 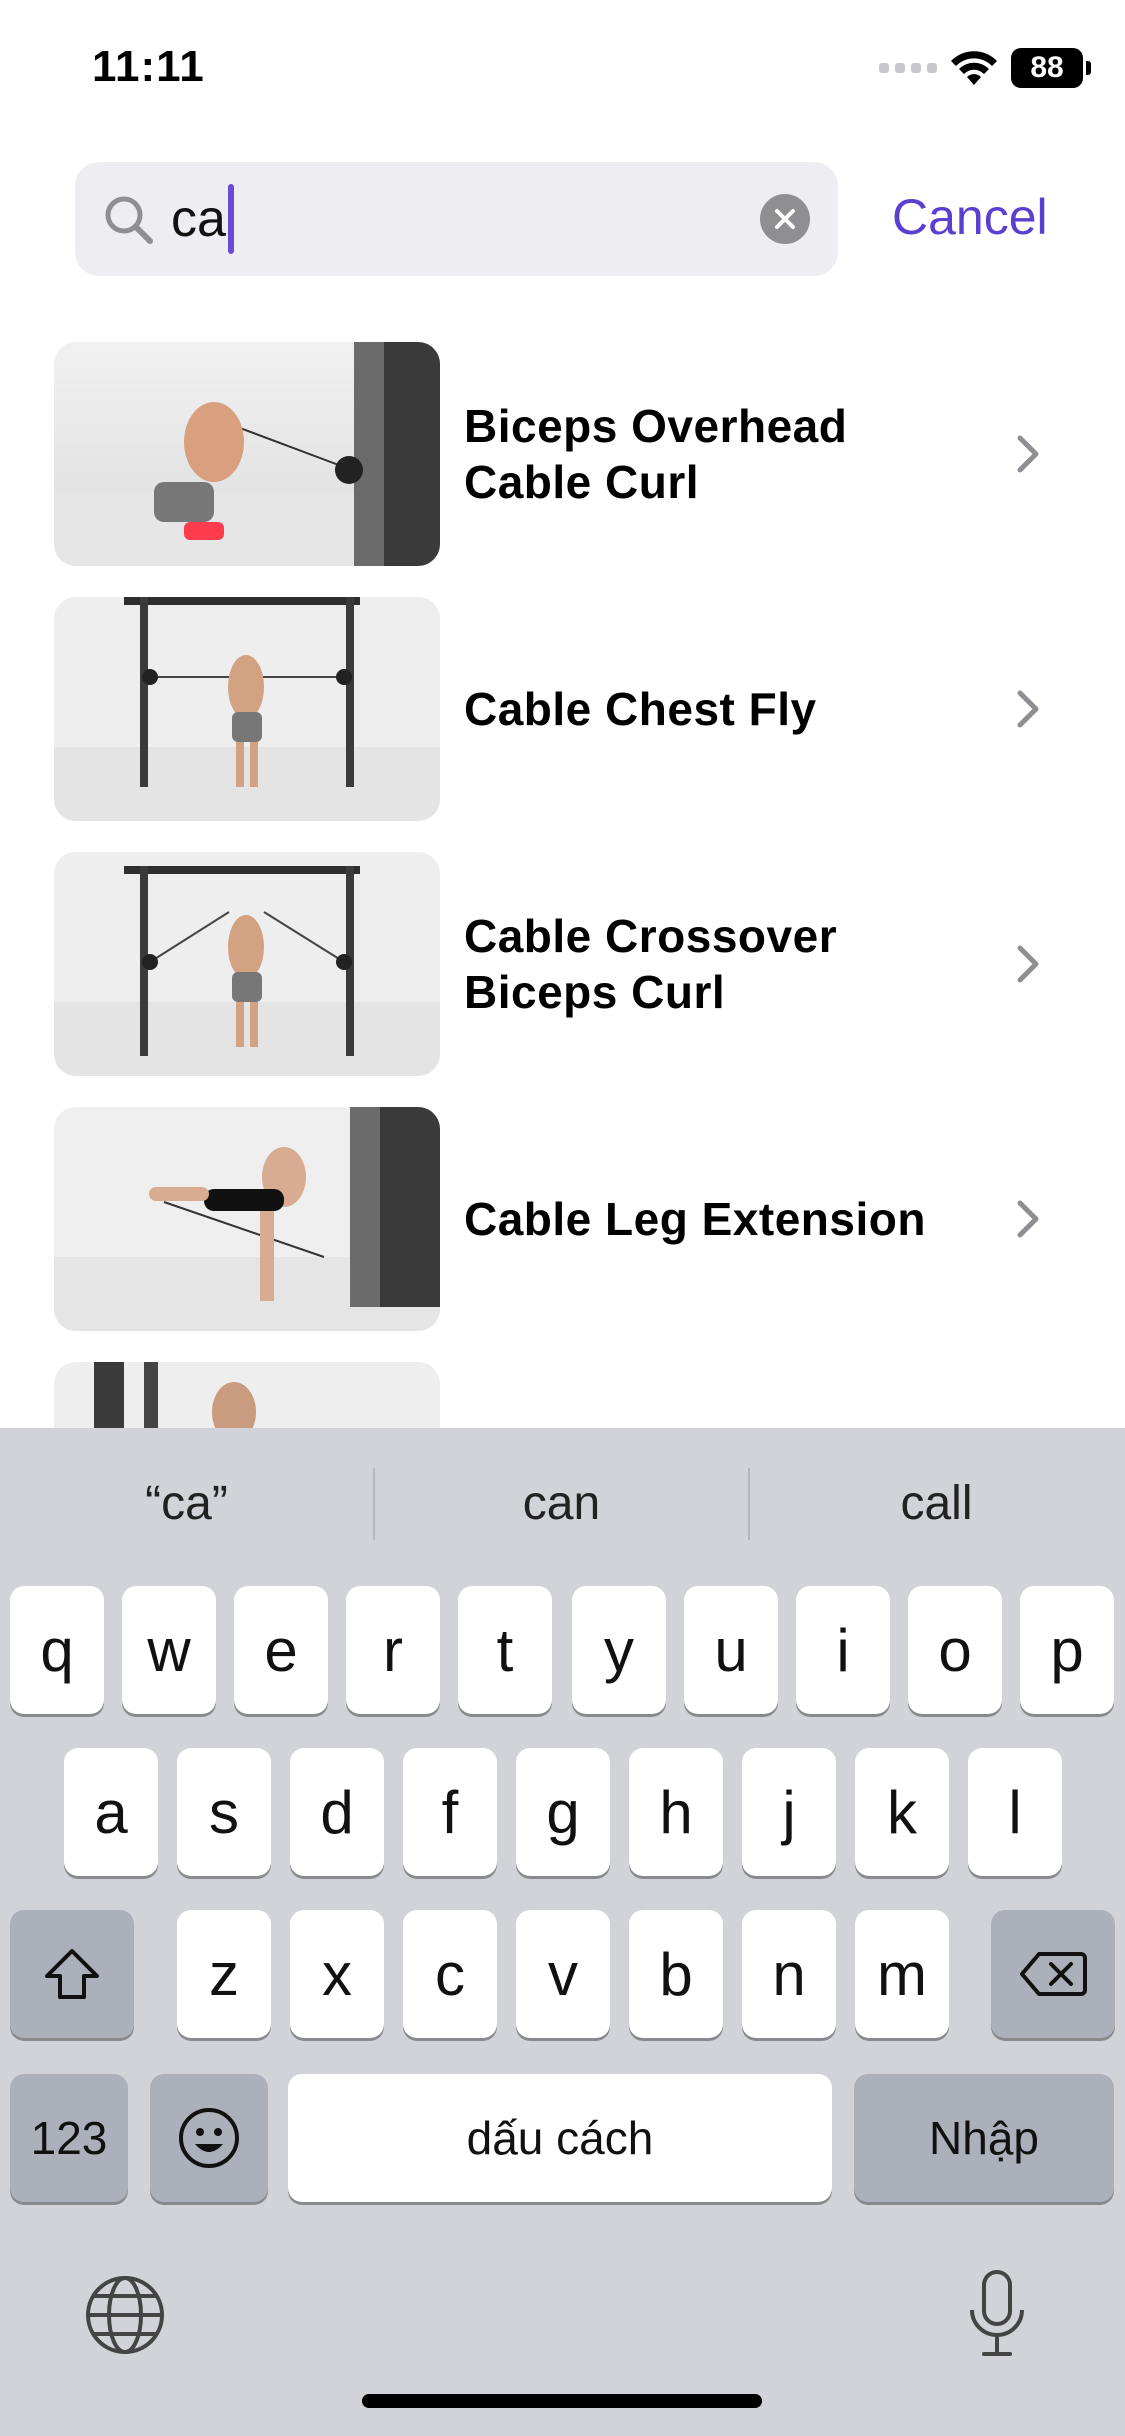 What do you see at coordinates (198, 219) in the screenshot?
I see `search-query: ca` at bounding box center [198, 219].